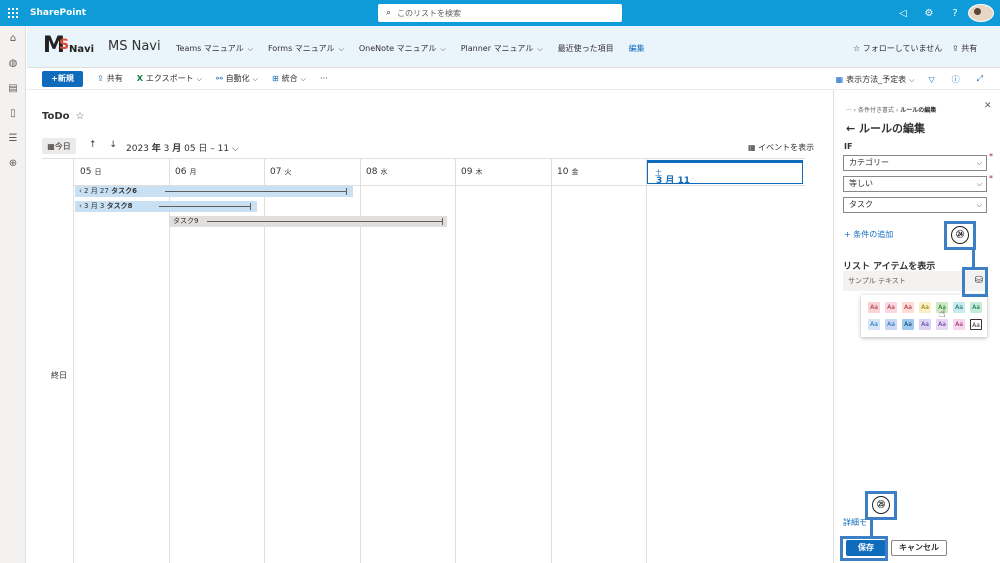 The width and height of the screenshot is (1000, 563). What do you see at coordinates (957, 48) in the screenshot?
I see `share-icon: ⇪` at bounding box center [957, 48].